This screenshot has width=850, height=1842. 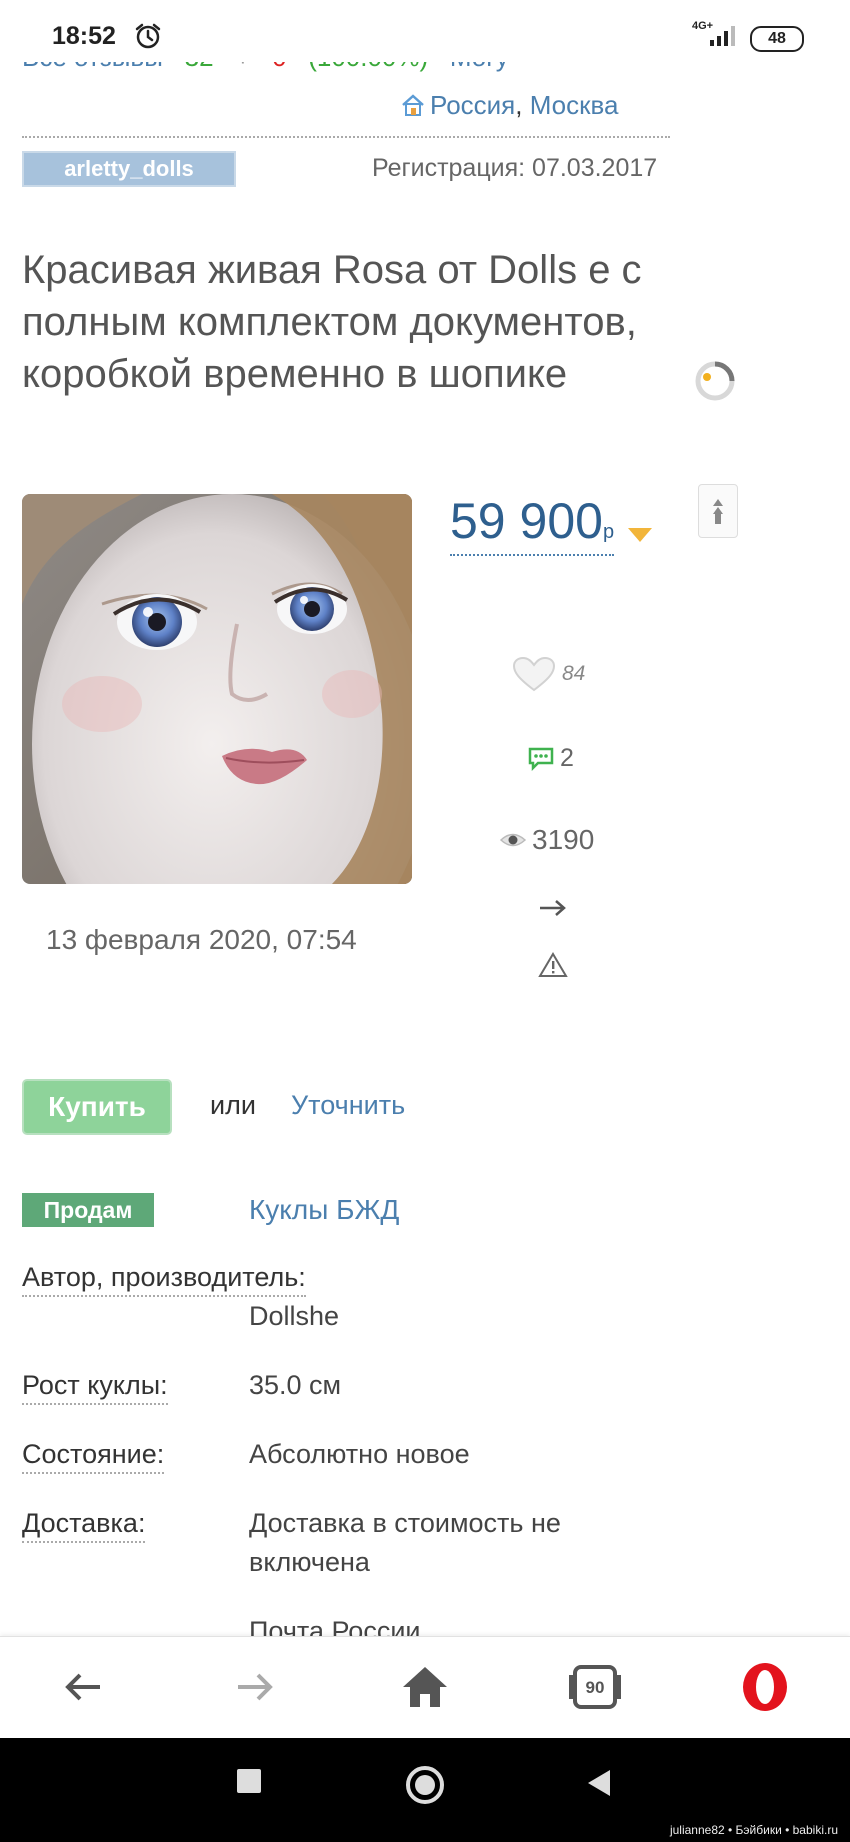 What do you see at coordinates (324, 1210) in the screenshot?
I see `category-link: Куклы БЖД` at bounding box center [324, 1210].